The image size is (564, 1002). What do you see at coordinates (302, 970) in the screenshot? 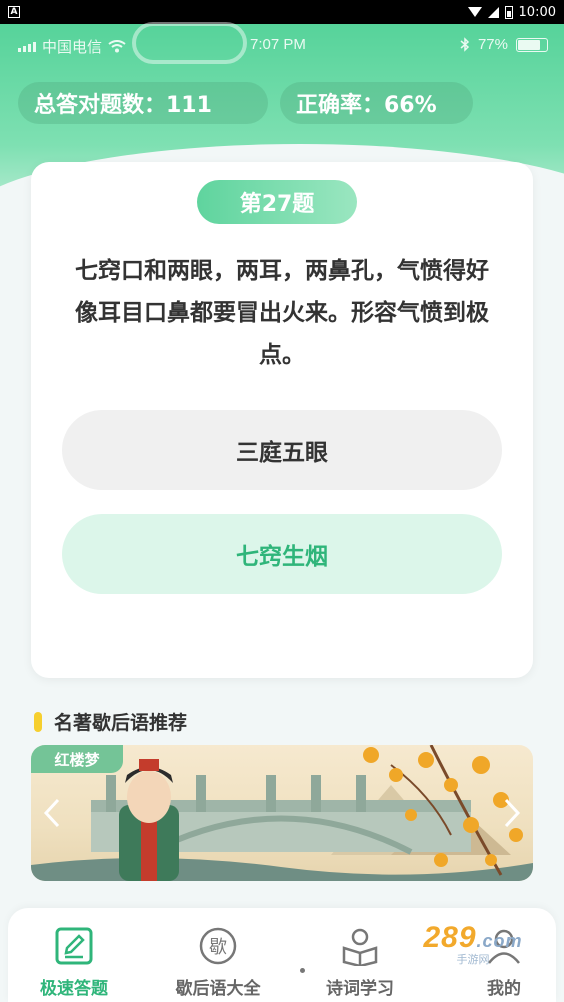
I see `nav-dot` at bounding box center [302, 970].